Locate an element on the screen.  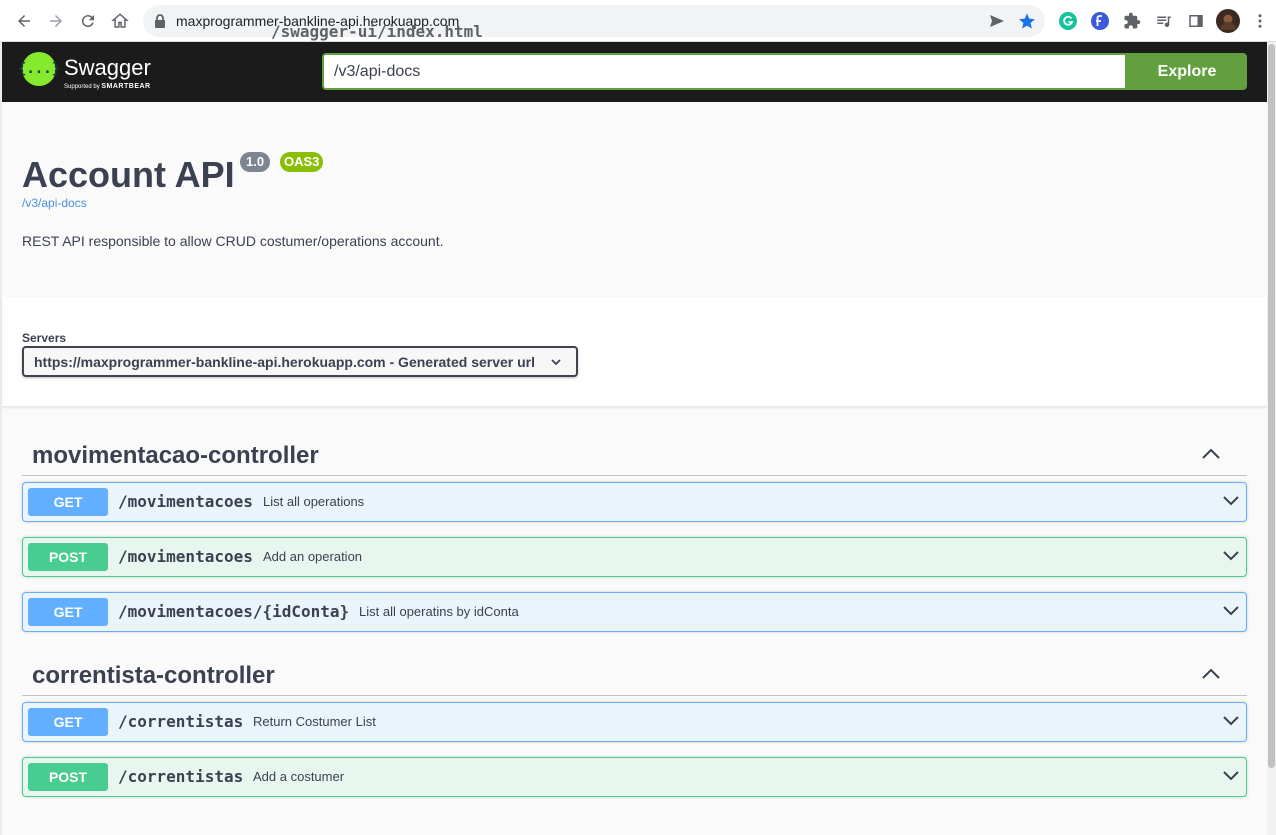
page-title: Account API is located at coordinates (128, 174).